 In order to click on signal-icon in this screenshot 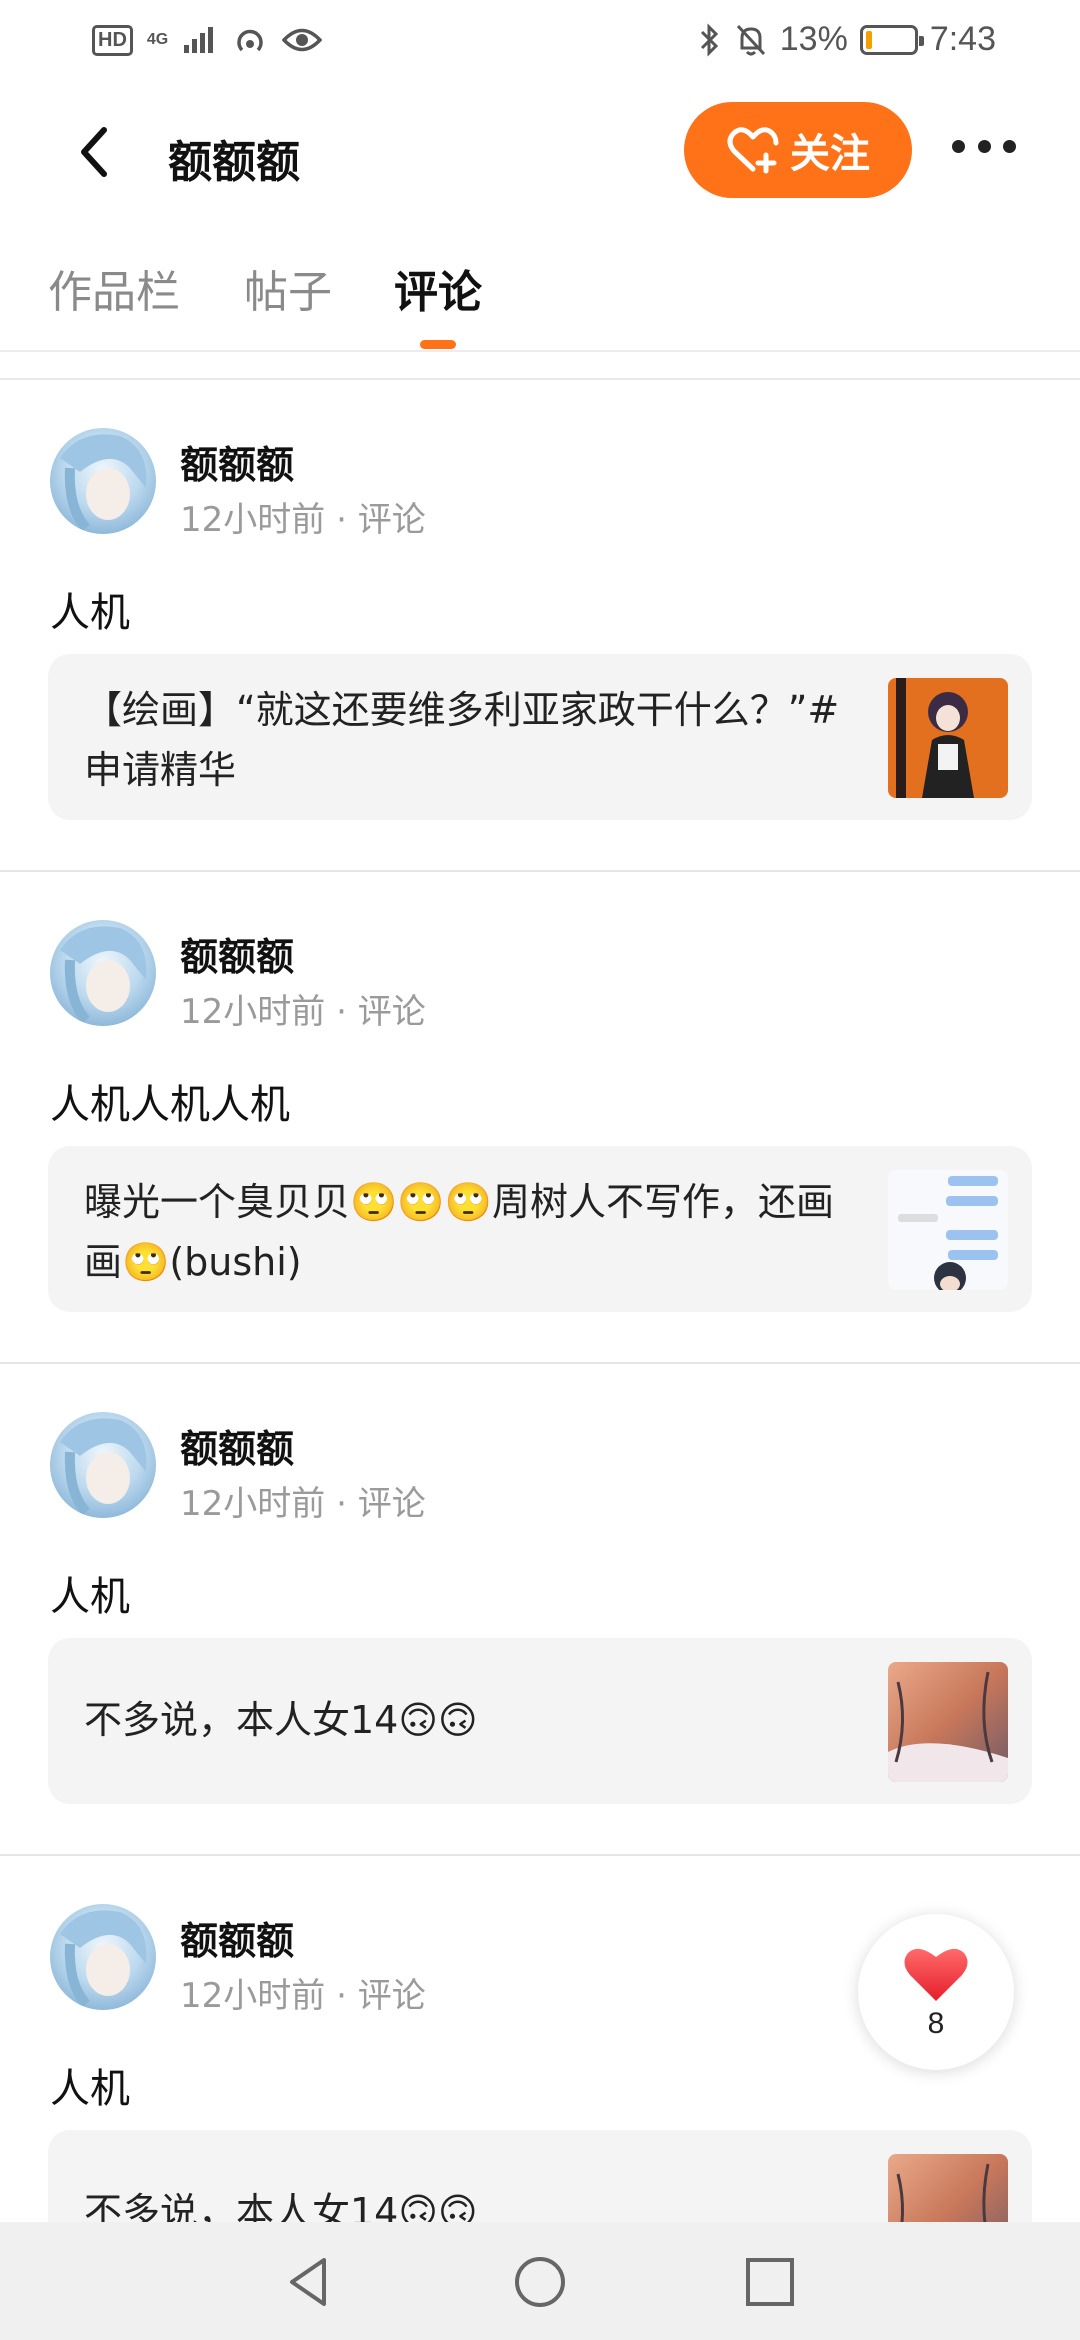, I will do `click(199, 40)`.